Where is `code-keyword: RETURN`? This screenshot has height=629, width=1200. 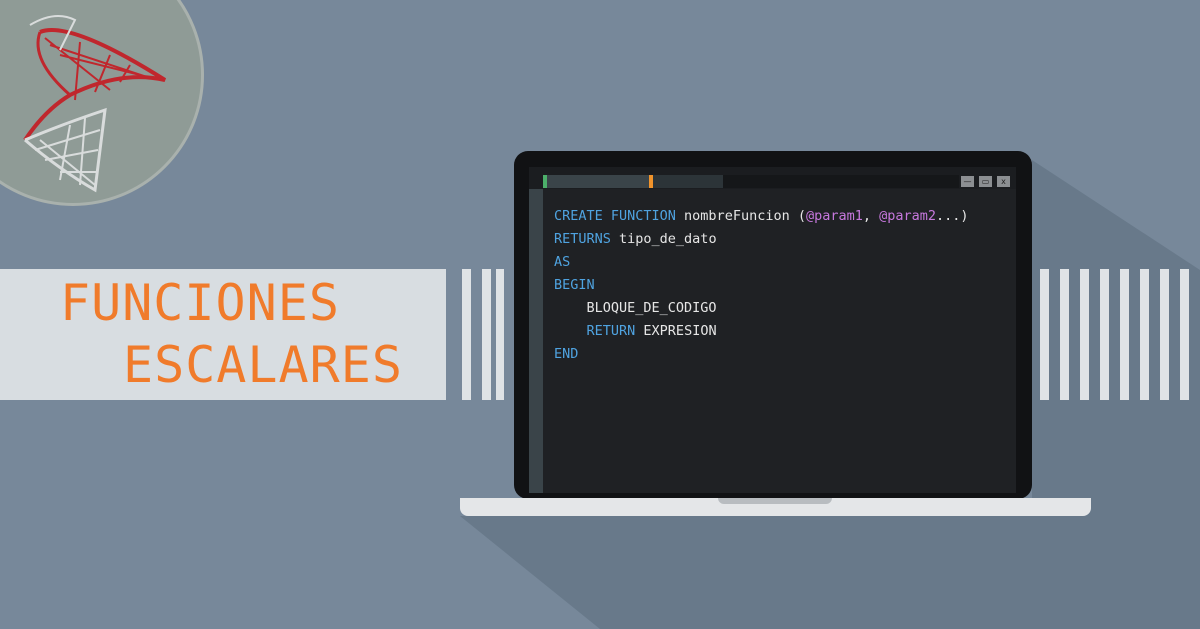
code-keyword: RETURN is located at coordinates (611, 331).